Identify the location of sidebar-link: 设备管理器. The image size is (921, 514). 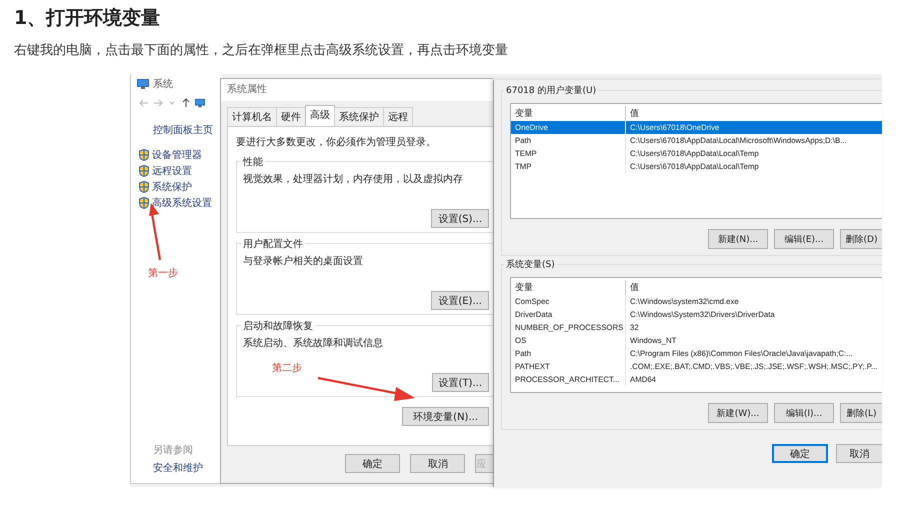
(177, 155).